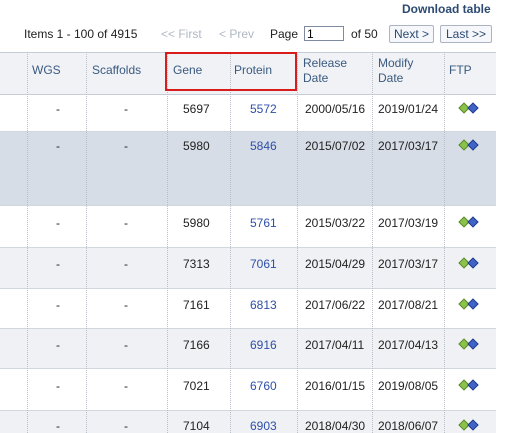  What do you see at coordinates (46, 70) in the screenshot?
I see `col-header-wgs: WGS` at bounding box center [46, 70].